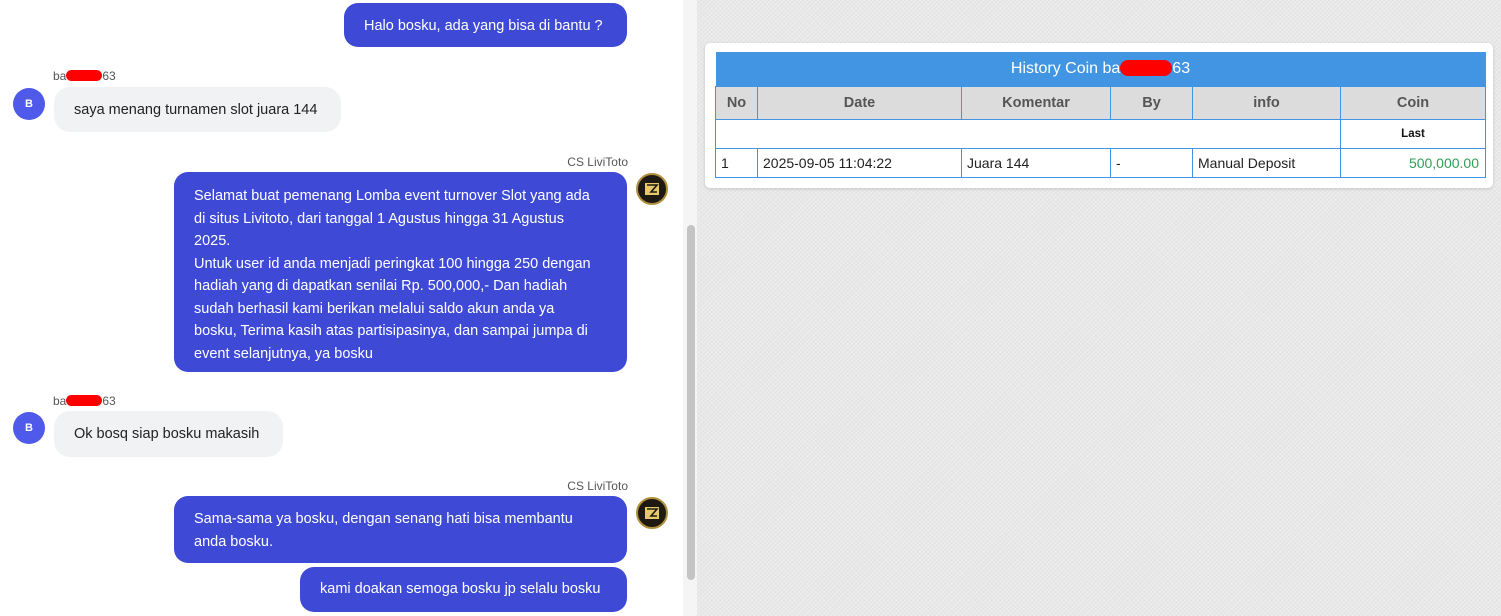 The width and height of the screenshot is (1501, 616). I want to click on chat-scrollbar-thumb, so click(691, 402).